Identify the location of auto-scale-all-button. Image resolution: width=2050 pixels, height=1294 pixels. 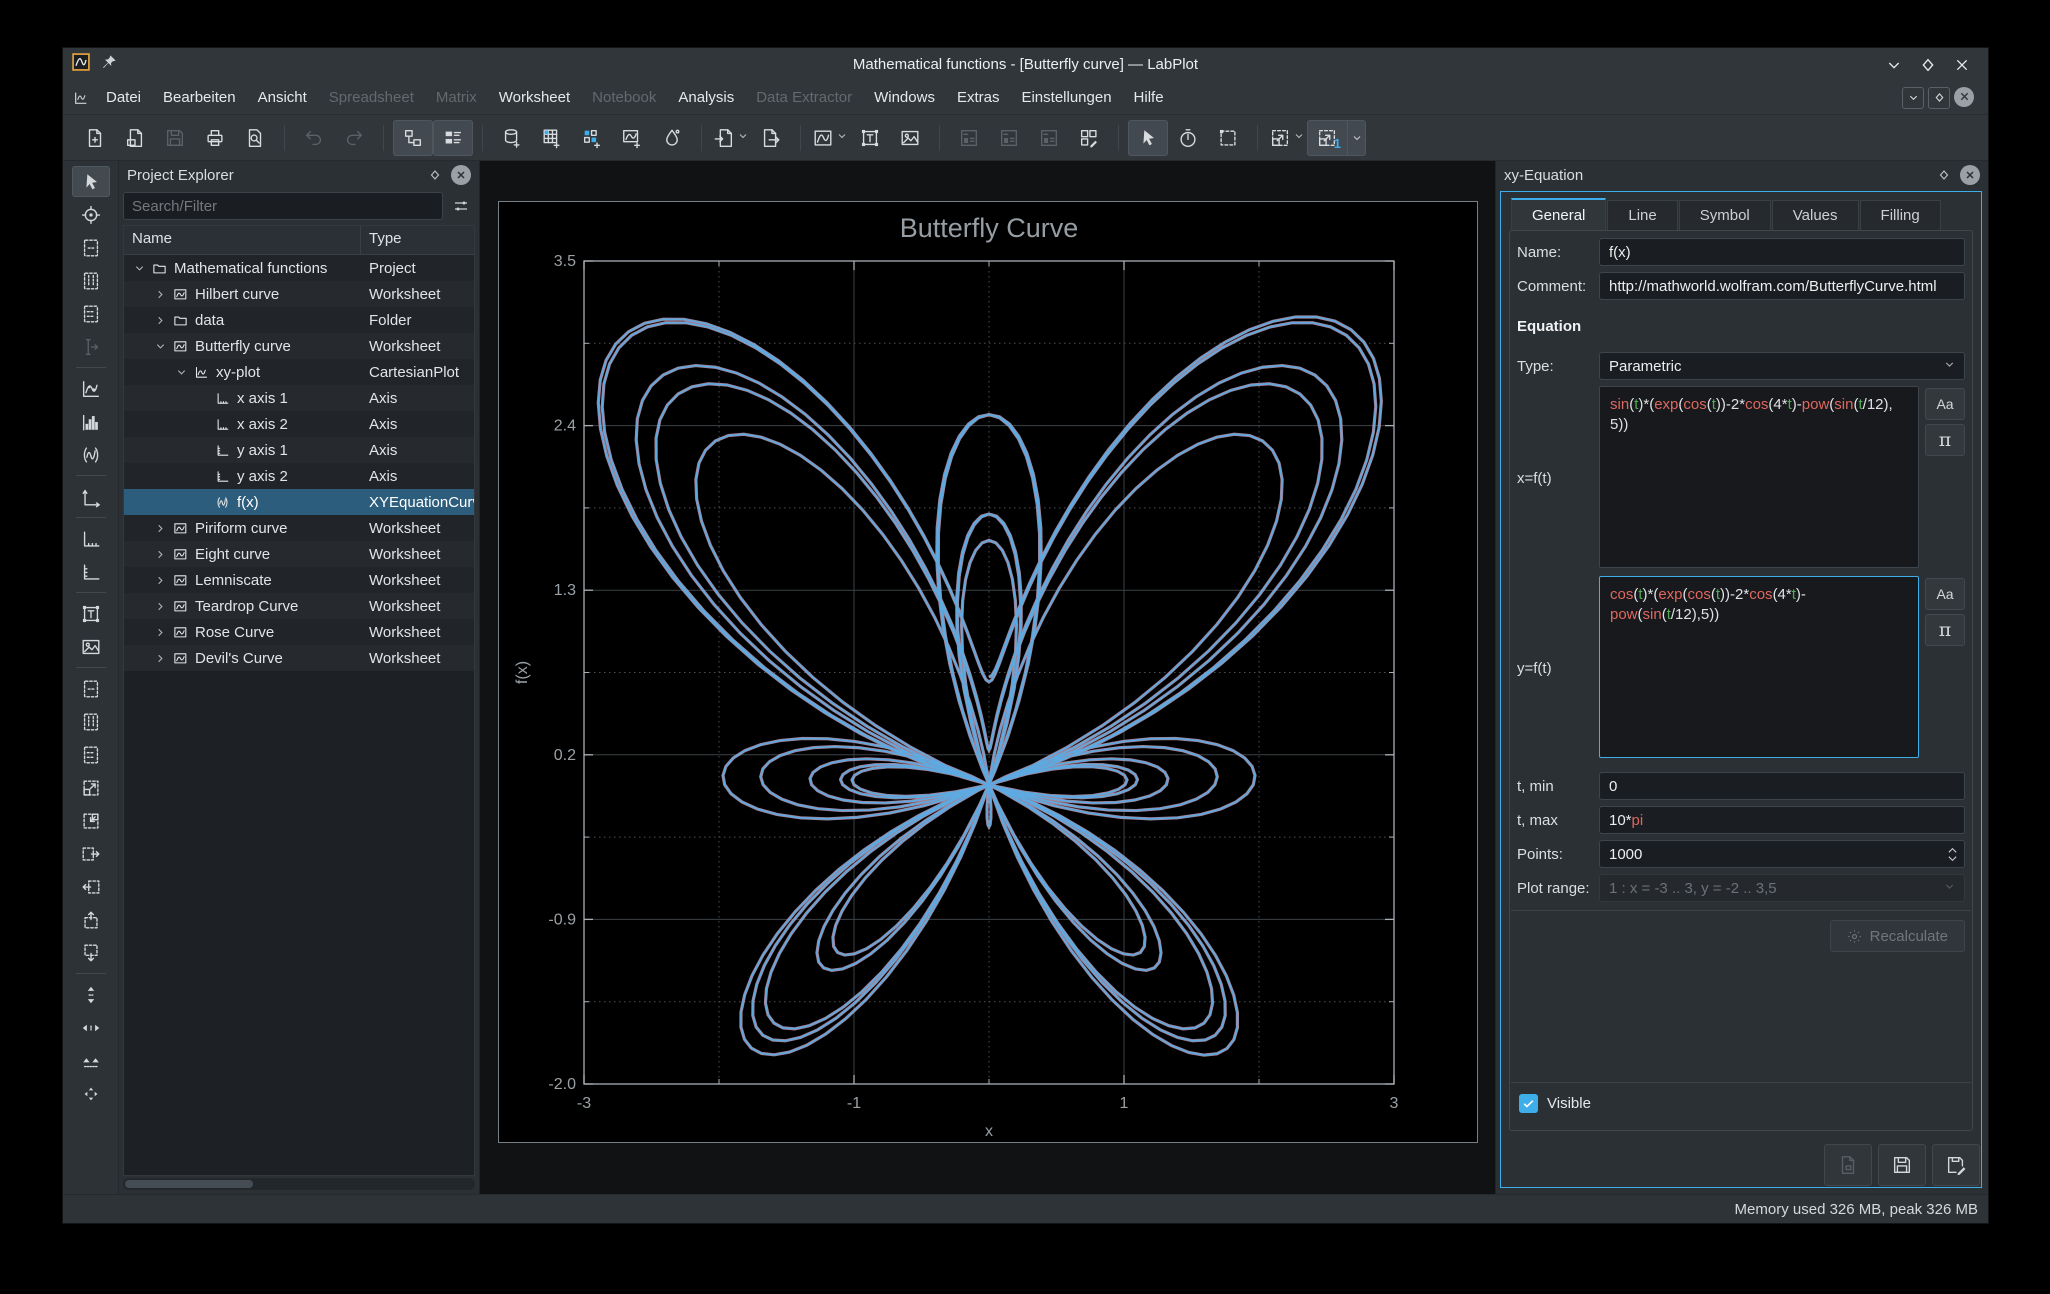
(91, 1093).